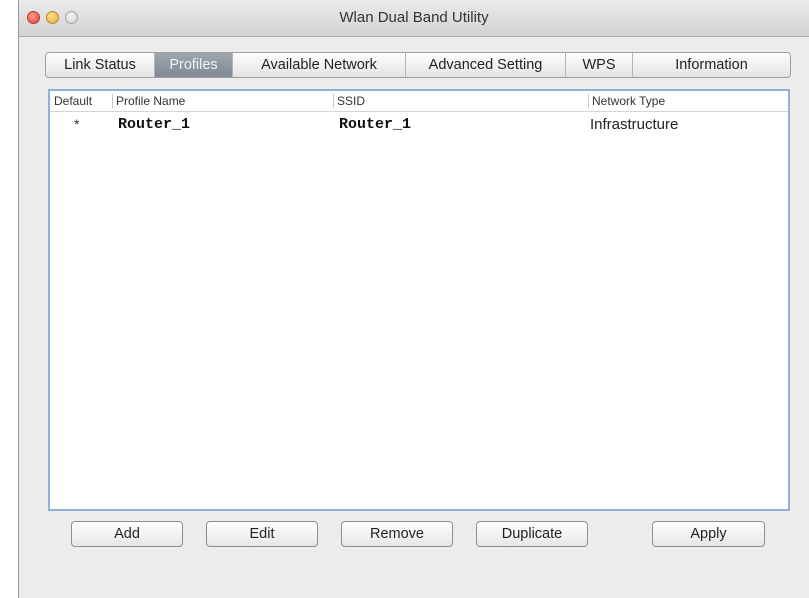 This screenshot has width=809, height=598. Describe the element at coordinates (419, 125) in the screenshot. I see `table-row: * Router_1 Router_1 Infrastructure` at that location.